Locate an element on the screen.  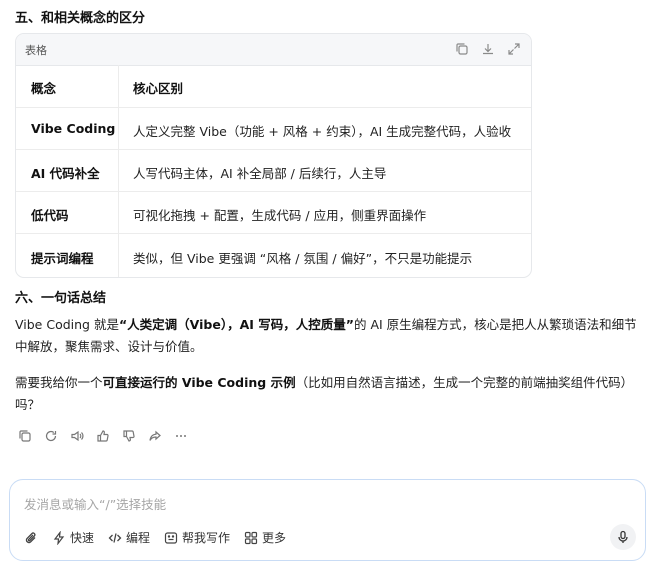
write-label: 帮我写作 is located at coordinates (206, 538).